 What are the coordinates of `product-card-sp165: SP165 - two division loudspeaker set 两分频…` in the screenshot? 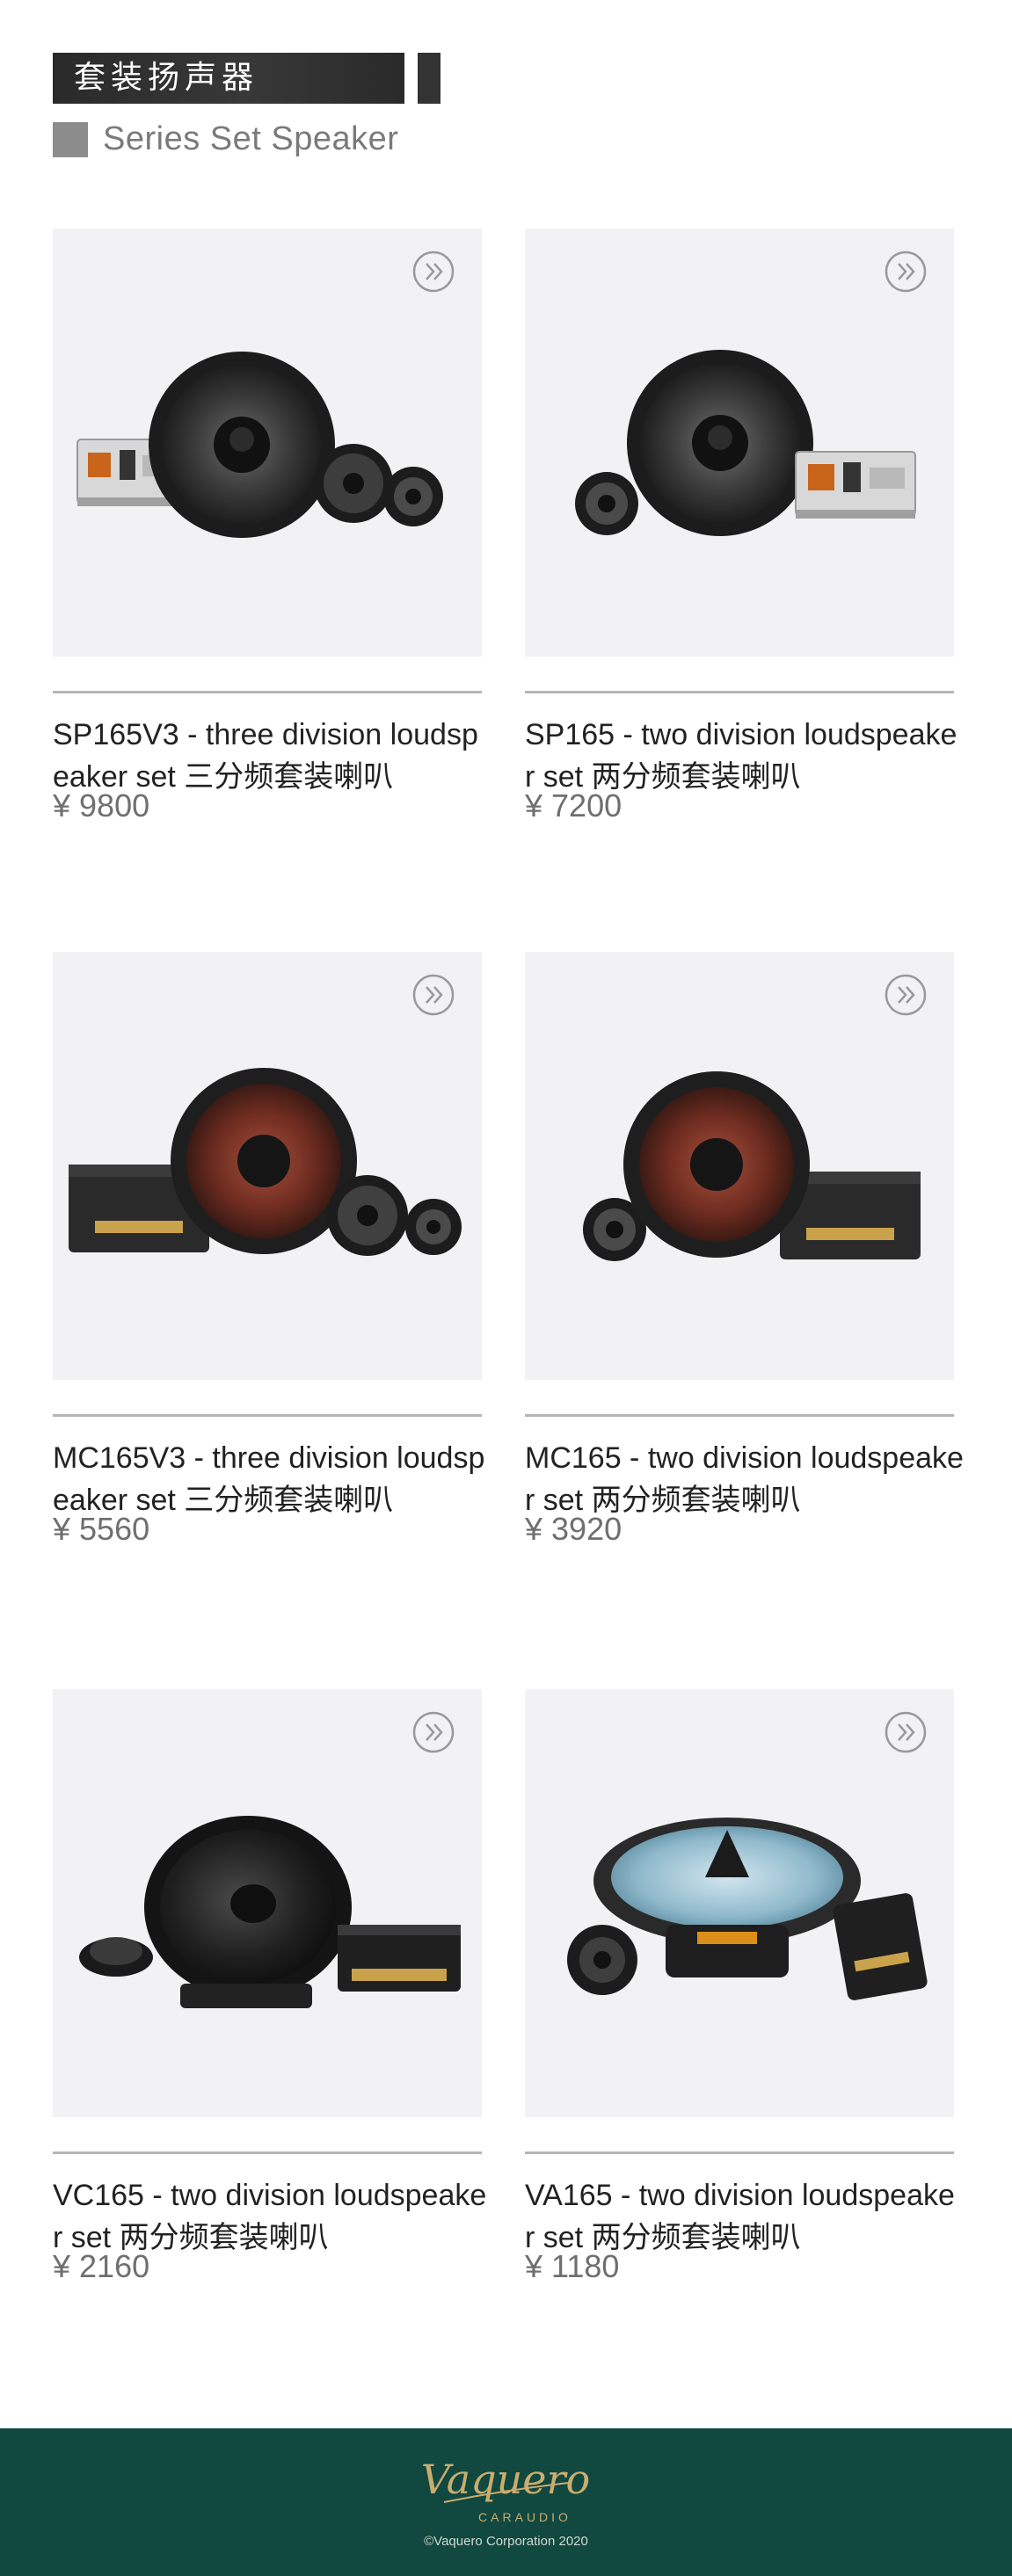 It's located at (741, 526).